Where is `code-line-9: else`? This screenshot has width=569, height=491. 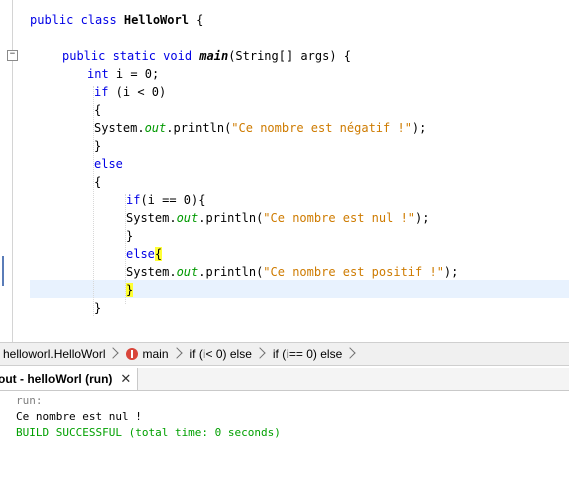 code-line-9: else is located at coordinates (108, 164).